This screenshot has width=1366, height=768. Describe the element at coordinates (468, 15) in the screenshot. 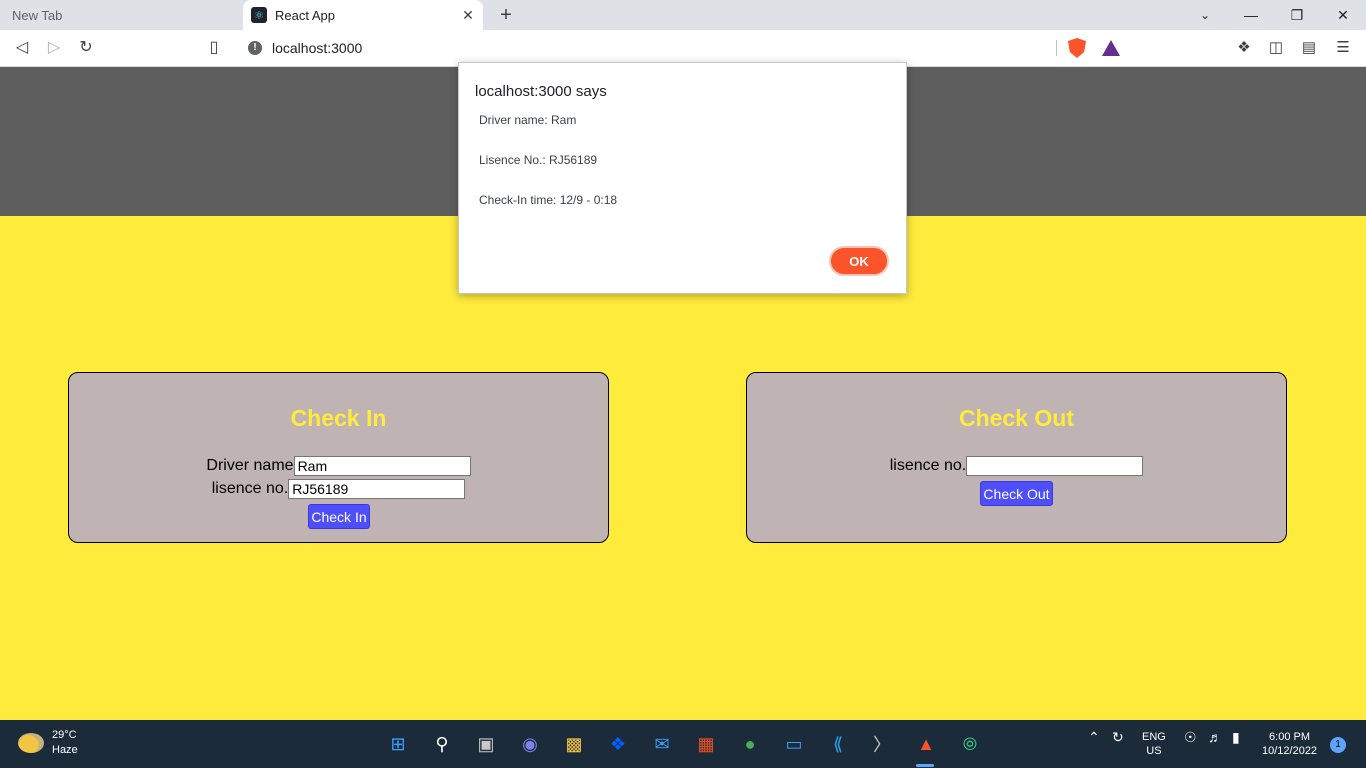

I see `close-tab-icon: ✕` at that location.